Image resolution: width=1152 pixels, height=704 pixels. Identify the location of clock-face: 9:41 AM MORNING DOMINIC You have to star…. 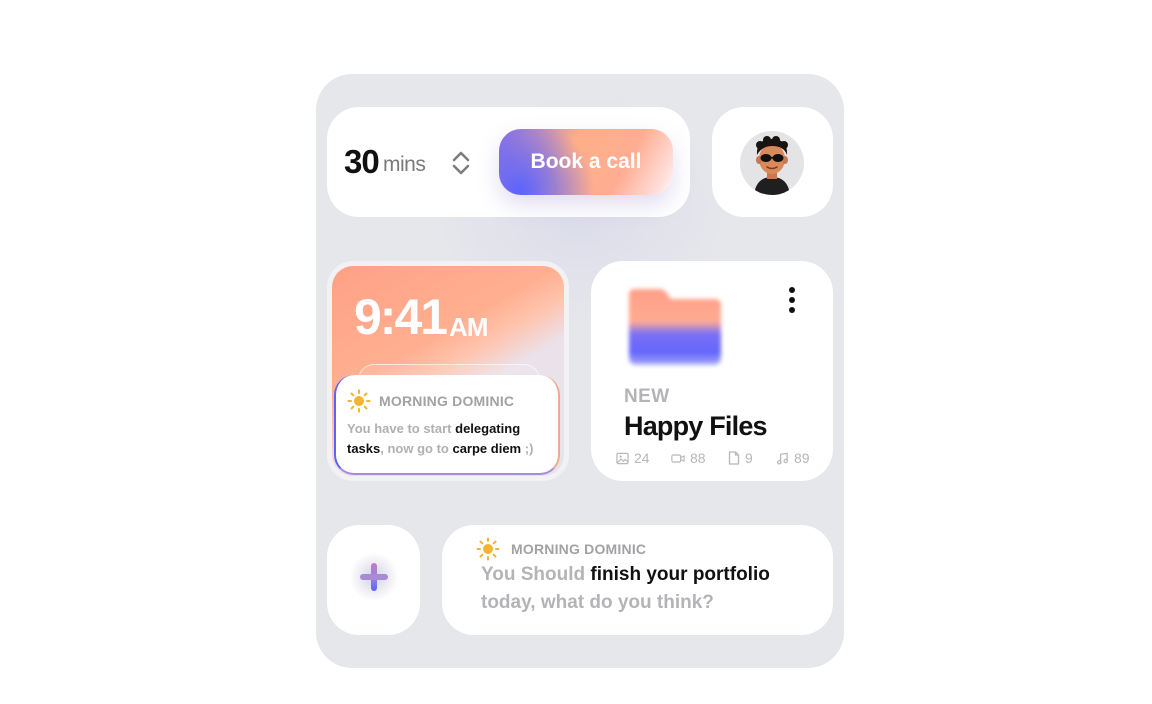
(448, 371).